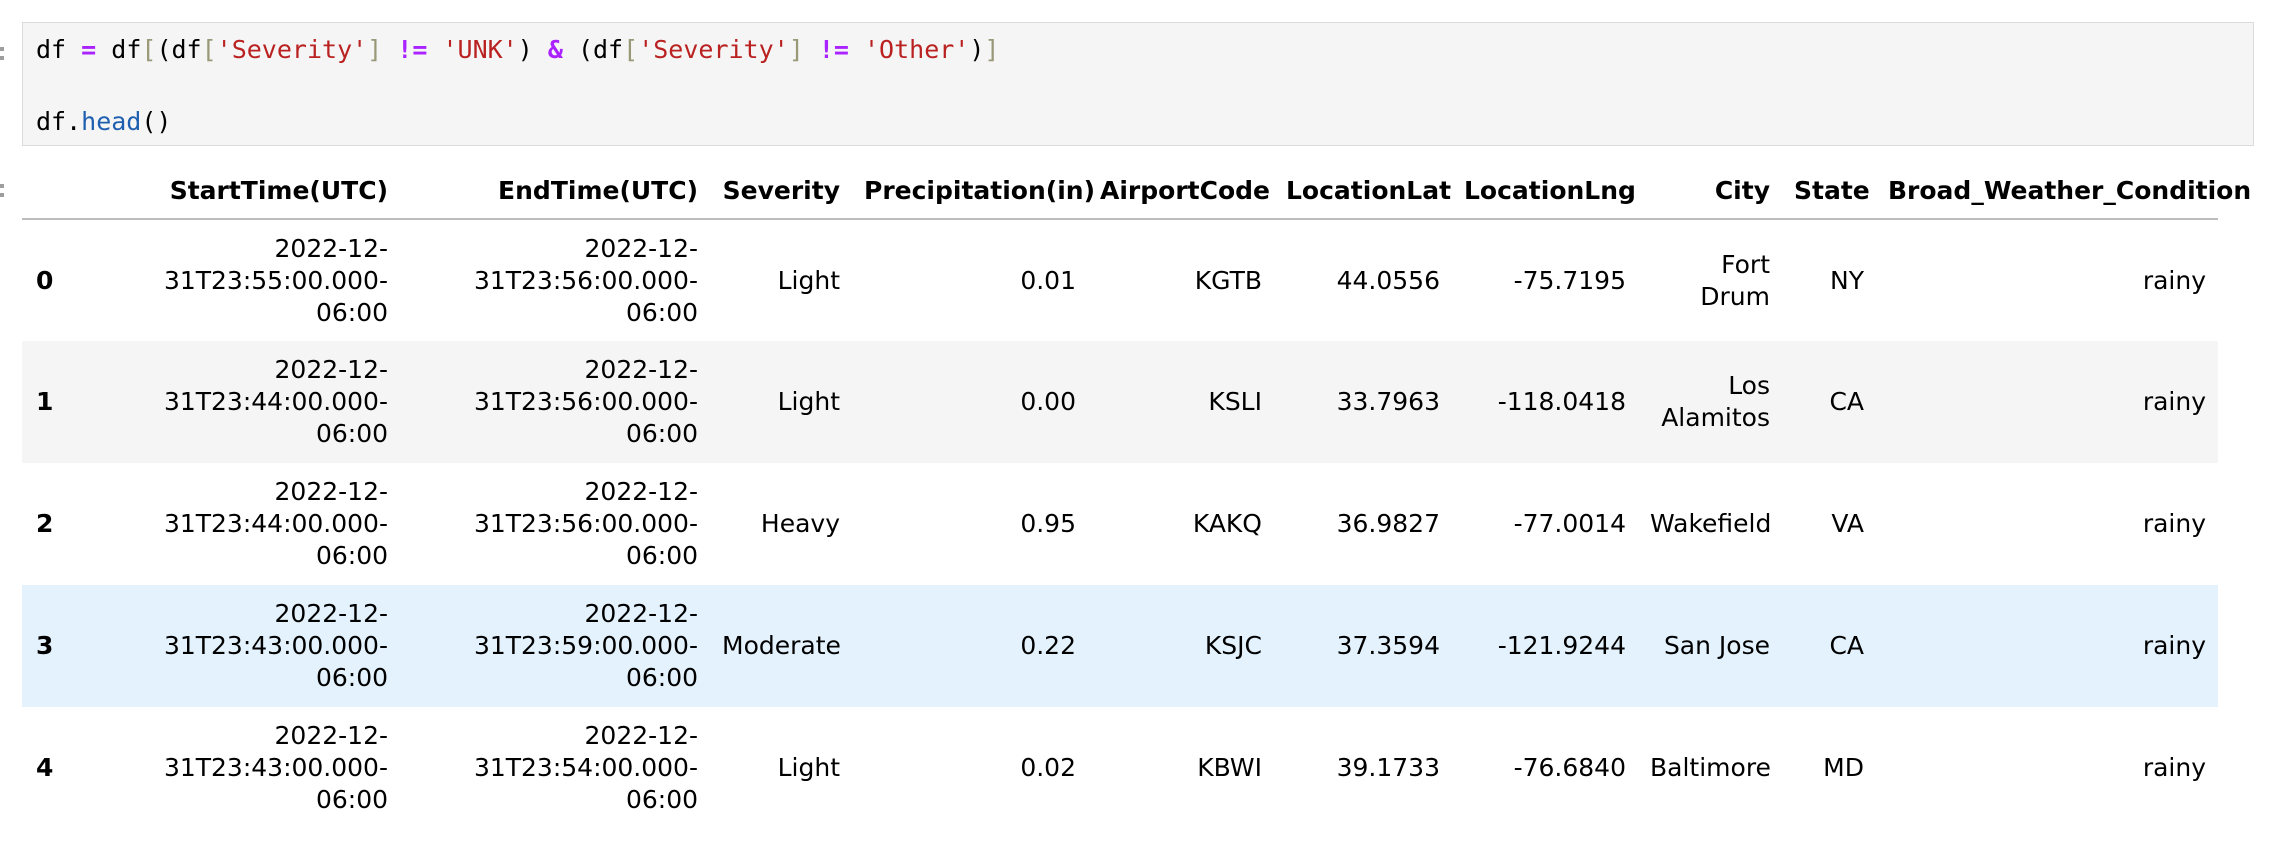 This screenshot has width=2280, height=868. I want to click on code-token: (), so click(156, 121).